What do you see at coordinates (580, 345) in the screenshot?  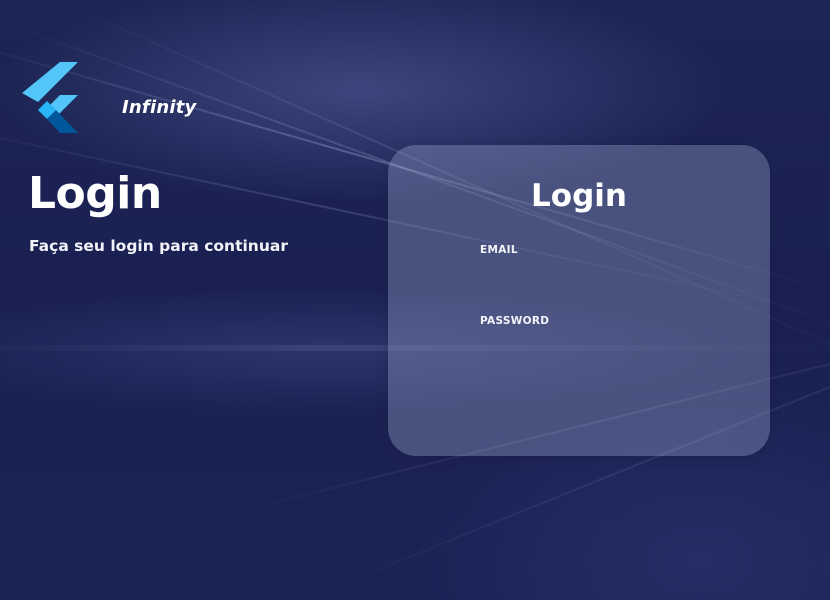 I see `password-field` at bounding box center [580, 345].